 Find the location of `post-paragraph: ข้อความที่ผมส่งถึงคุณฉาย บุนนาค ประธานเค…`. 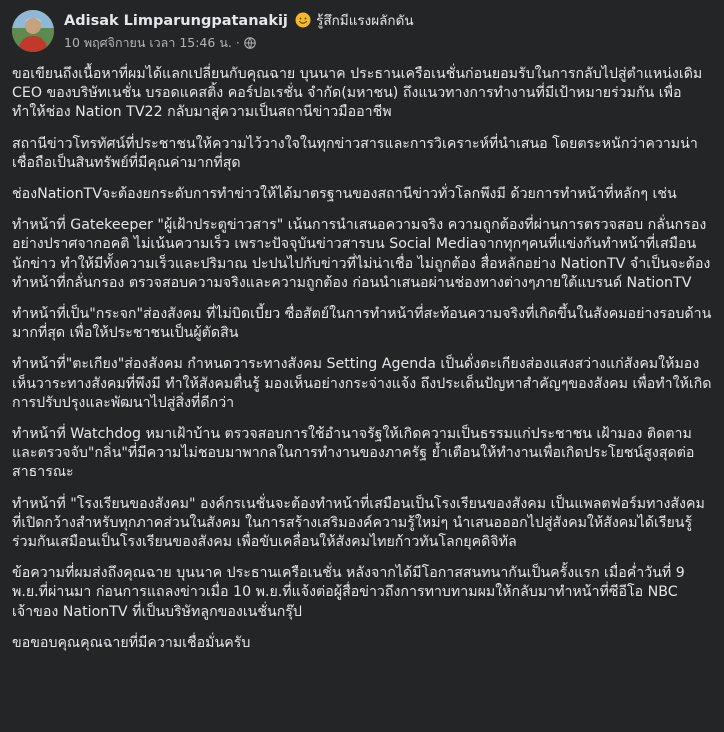

post-paragraph: ข้อความที่ผมส่งถึงคุณฉาย บุนนาค ประธานเค… is located at coordinates (348, 592).